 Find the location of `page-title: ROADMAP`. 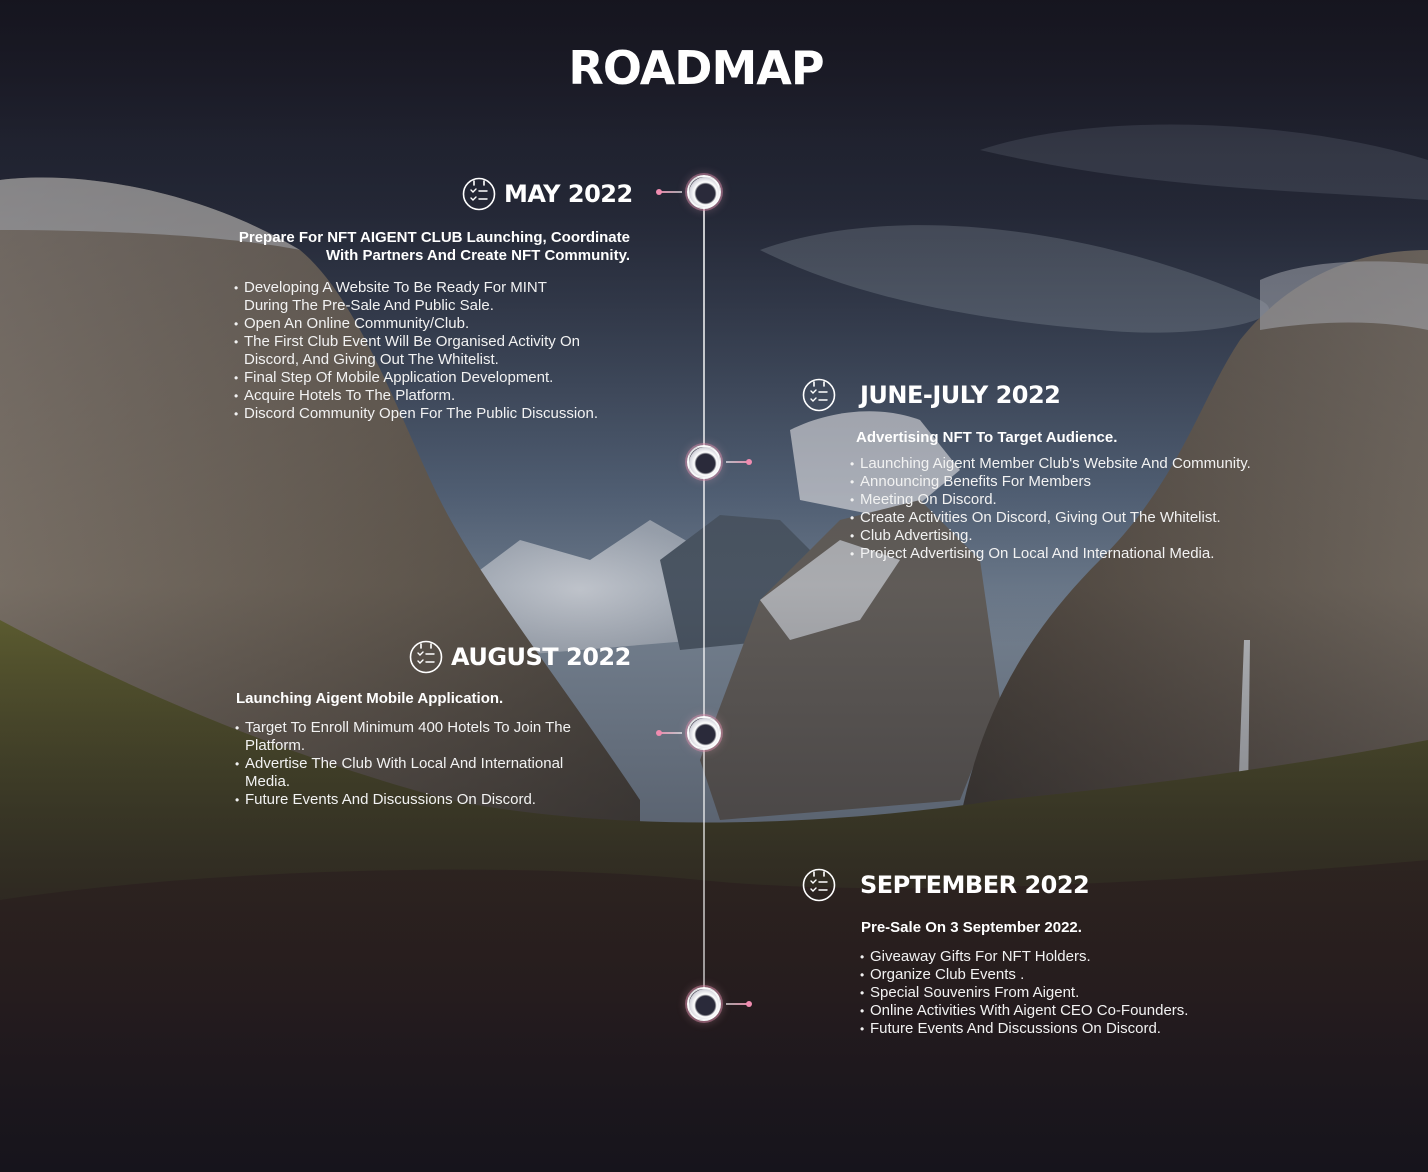

page-title: ROADMAP is located at coordinates (696, 67).